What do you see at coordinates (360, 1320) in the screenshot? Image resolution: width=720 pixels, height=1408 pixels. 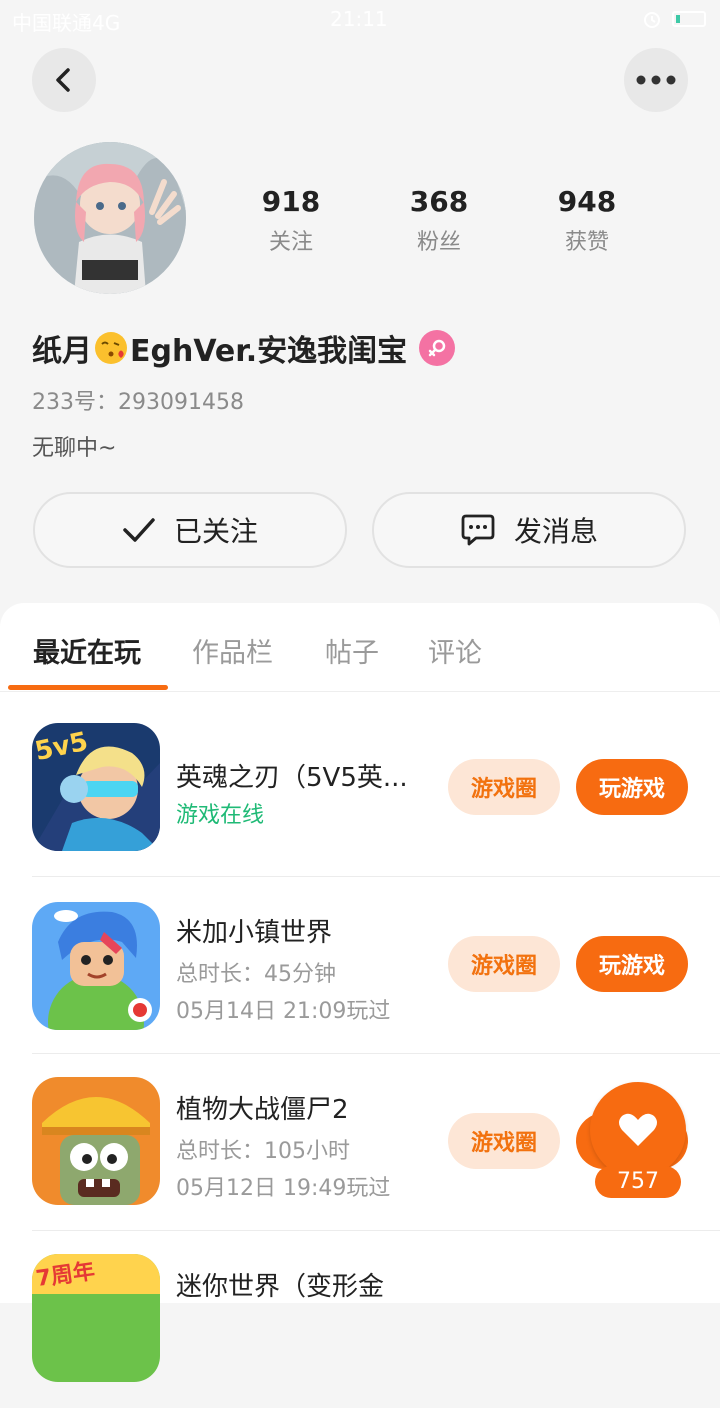 I see `list-item: 7周年 迷你世界（变形金` at bounding box center [360, 1320].